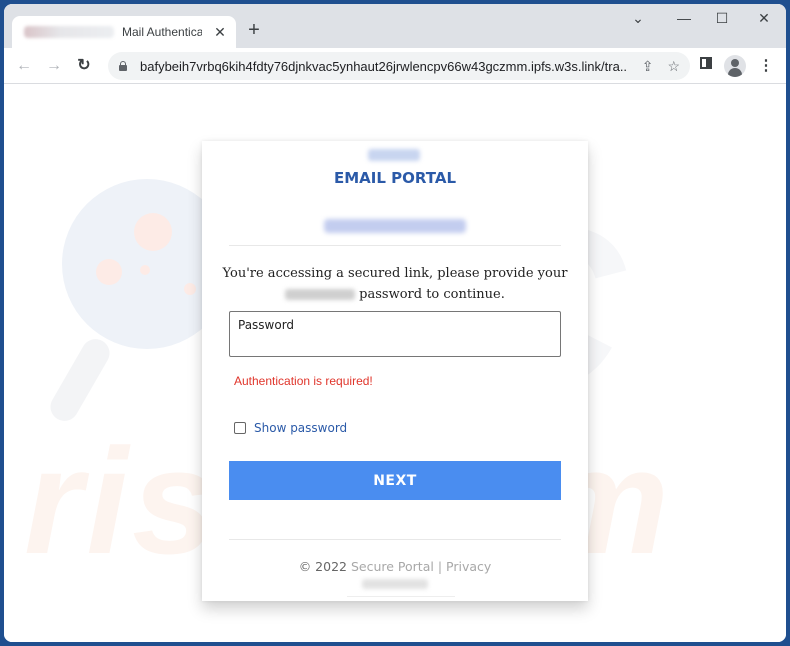 The width and height of the screenshot is (790, 646). What do you see at coordinates (123, 66) in the screenshot?
I see `lock-icon` at bounding box center [123, 66].